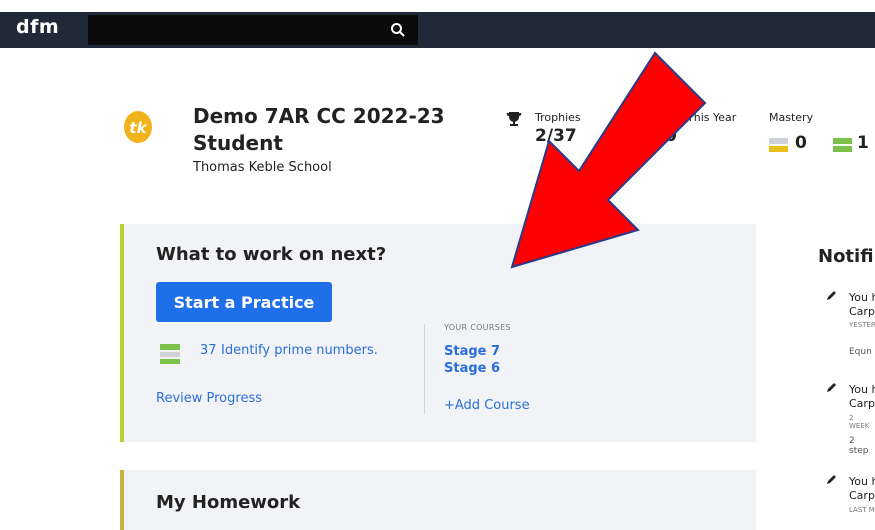 This screenshot has height=530, width=875. Describe the element at coordinates (472, 351) in the screenshot. I see `course-link-stage-7: Stage 7` at that location.